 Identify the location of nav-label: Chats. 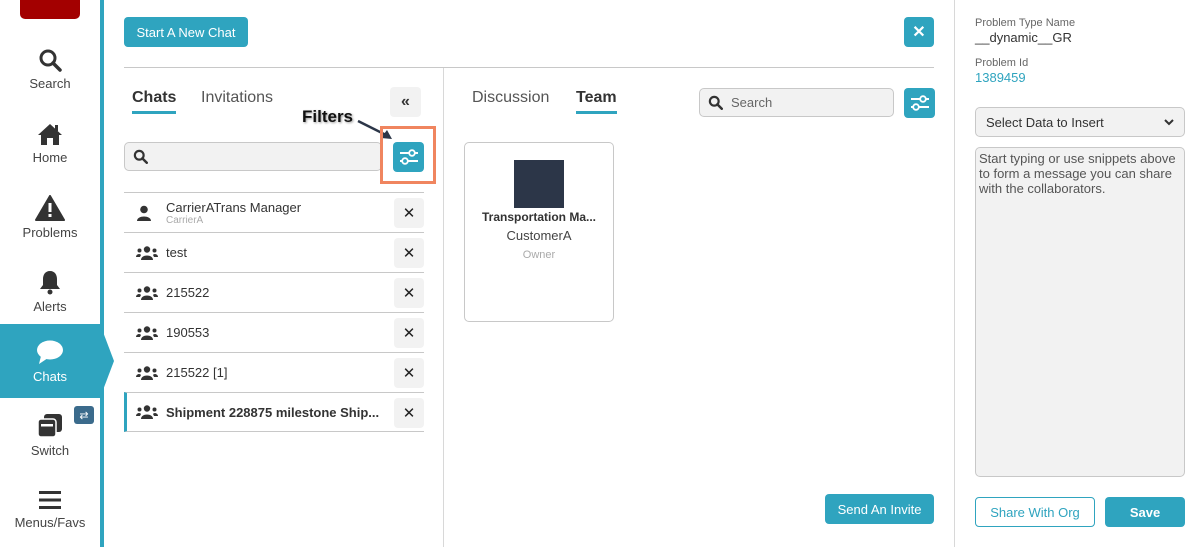
(50, 376).